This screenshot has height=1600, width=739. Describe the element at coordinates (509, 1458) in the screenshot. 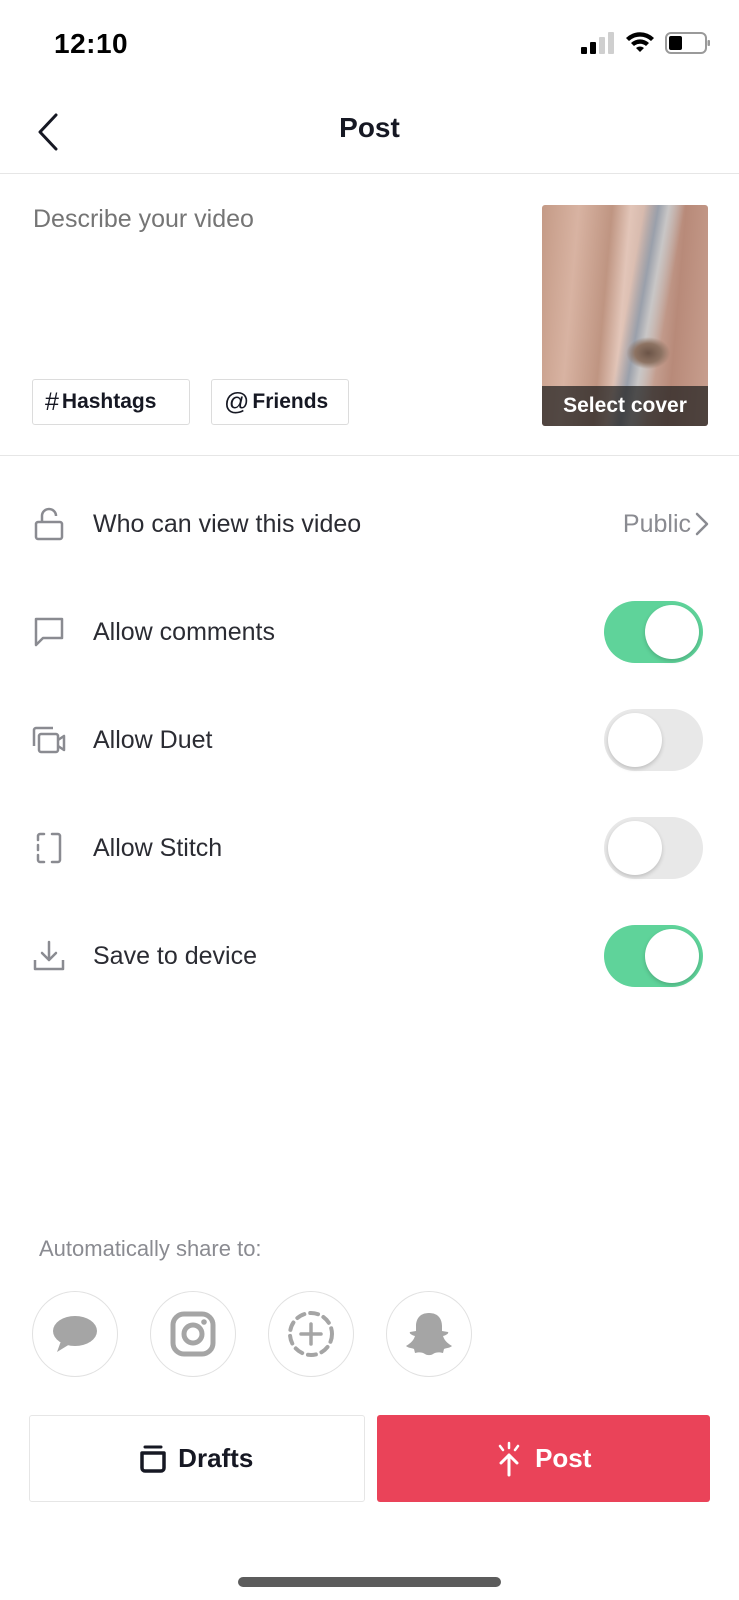

I see `post-upload-icon` at that location.